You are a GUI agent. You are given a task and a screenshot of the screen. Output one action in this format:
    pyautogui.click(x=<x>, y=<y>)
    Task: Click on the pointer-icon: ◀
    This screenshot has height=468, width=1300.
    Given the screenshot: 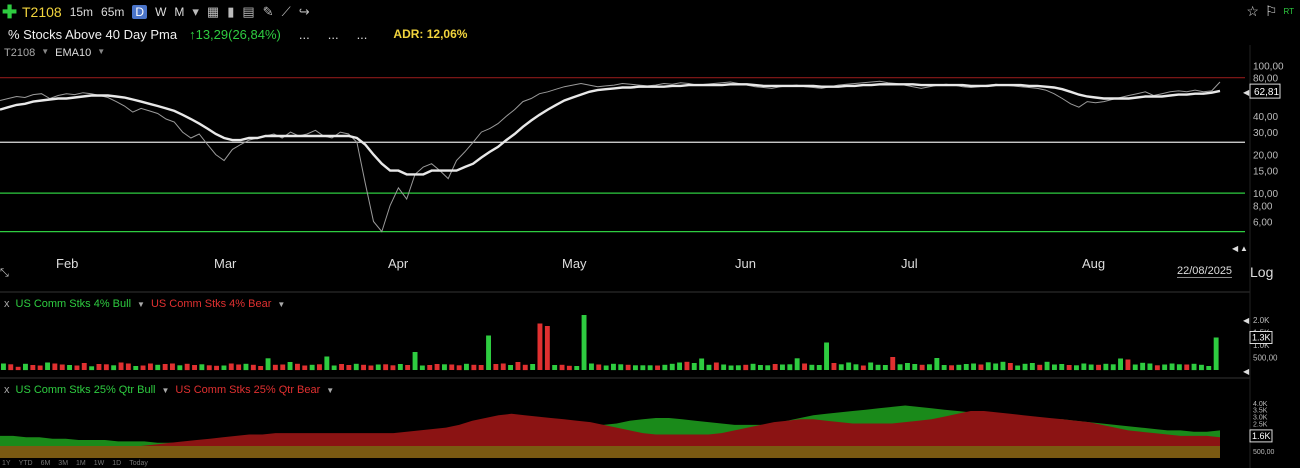 What is the action you would take?
    pyautogui.click(x=1246, y=371)
    